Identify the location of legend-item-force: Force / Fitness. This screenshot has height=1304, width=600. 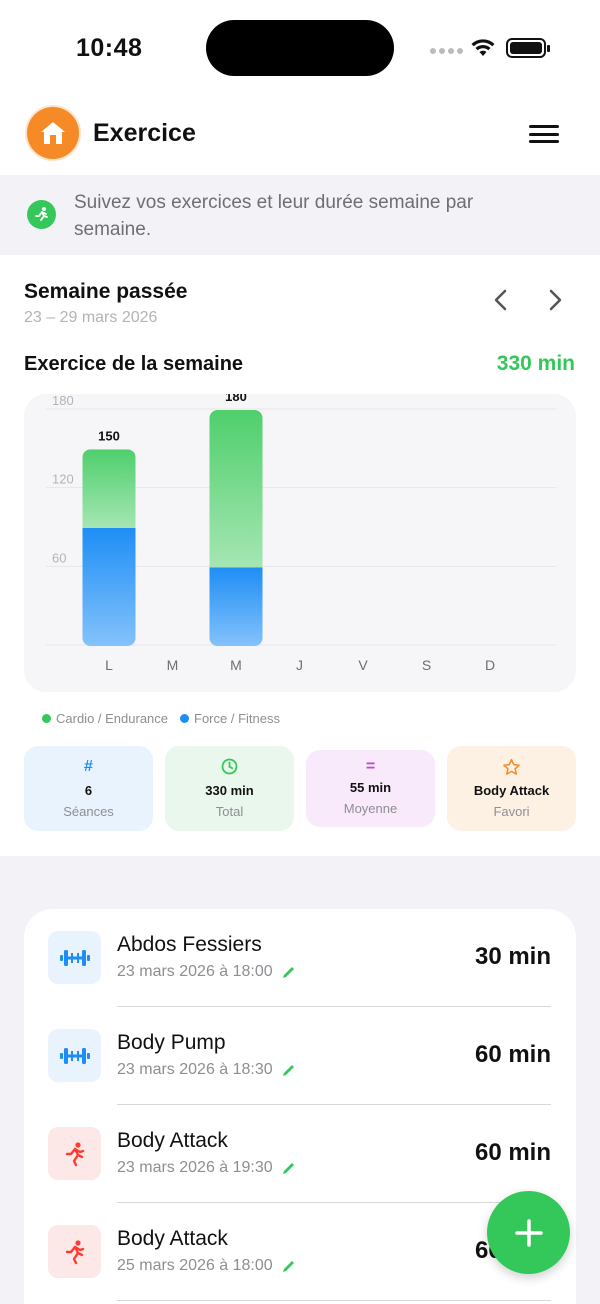
(230, 718).